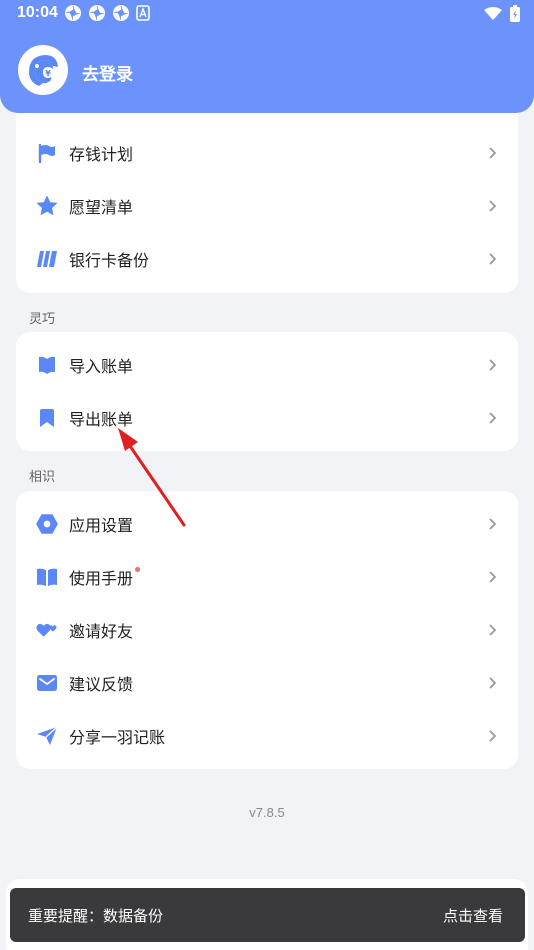  Describe the element at coordinates (47, 206) in the screenshot. I see `star-icon` at that location.